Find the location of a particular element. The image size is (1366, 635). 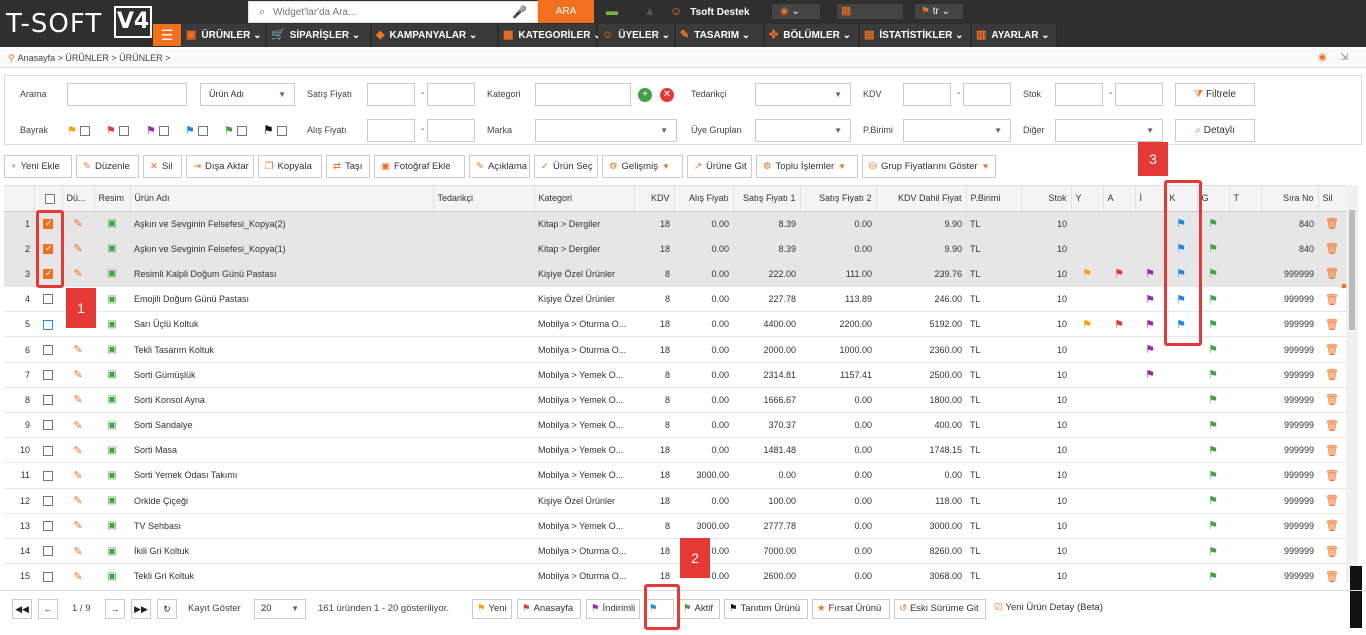

sale-price-min is located at coordinates (391, 94).